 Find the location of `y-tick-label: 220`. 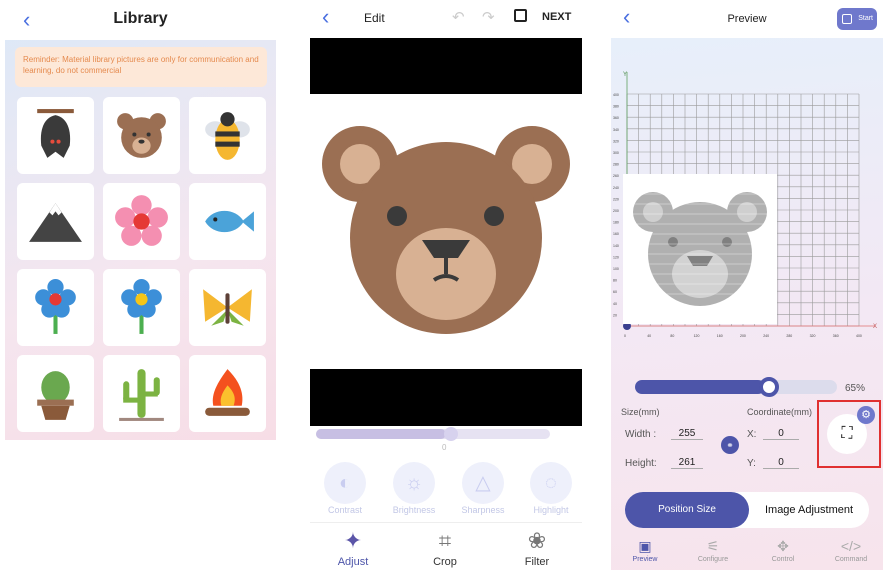

y-tick-label: 220 is located at coordinates (616, 199).